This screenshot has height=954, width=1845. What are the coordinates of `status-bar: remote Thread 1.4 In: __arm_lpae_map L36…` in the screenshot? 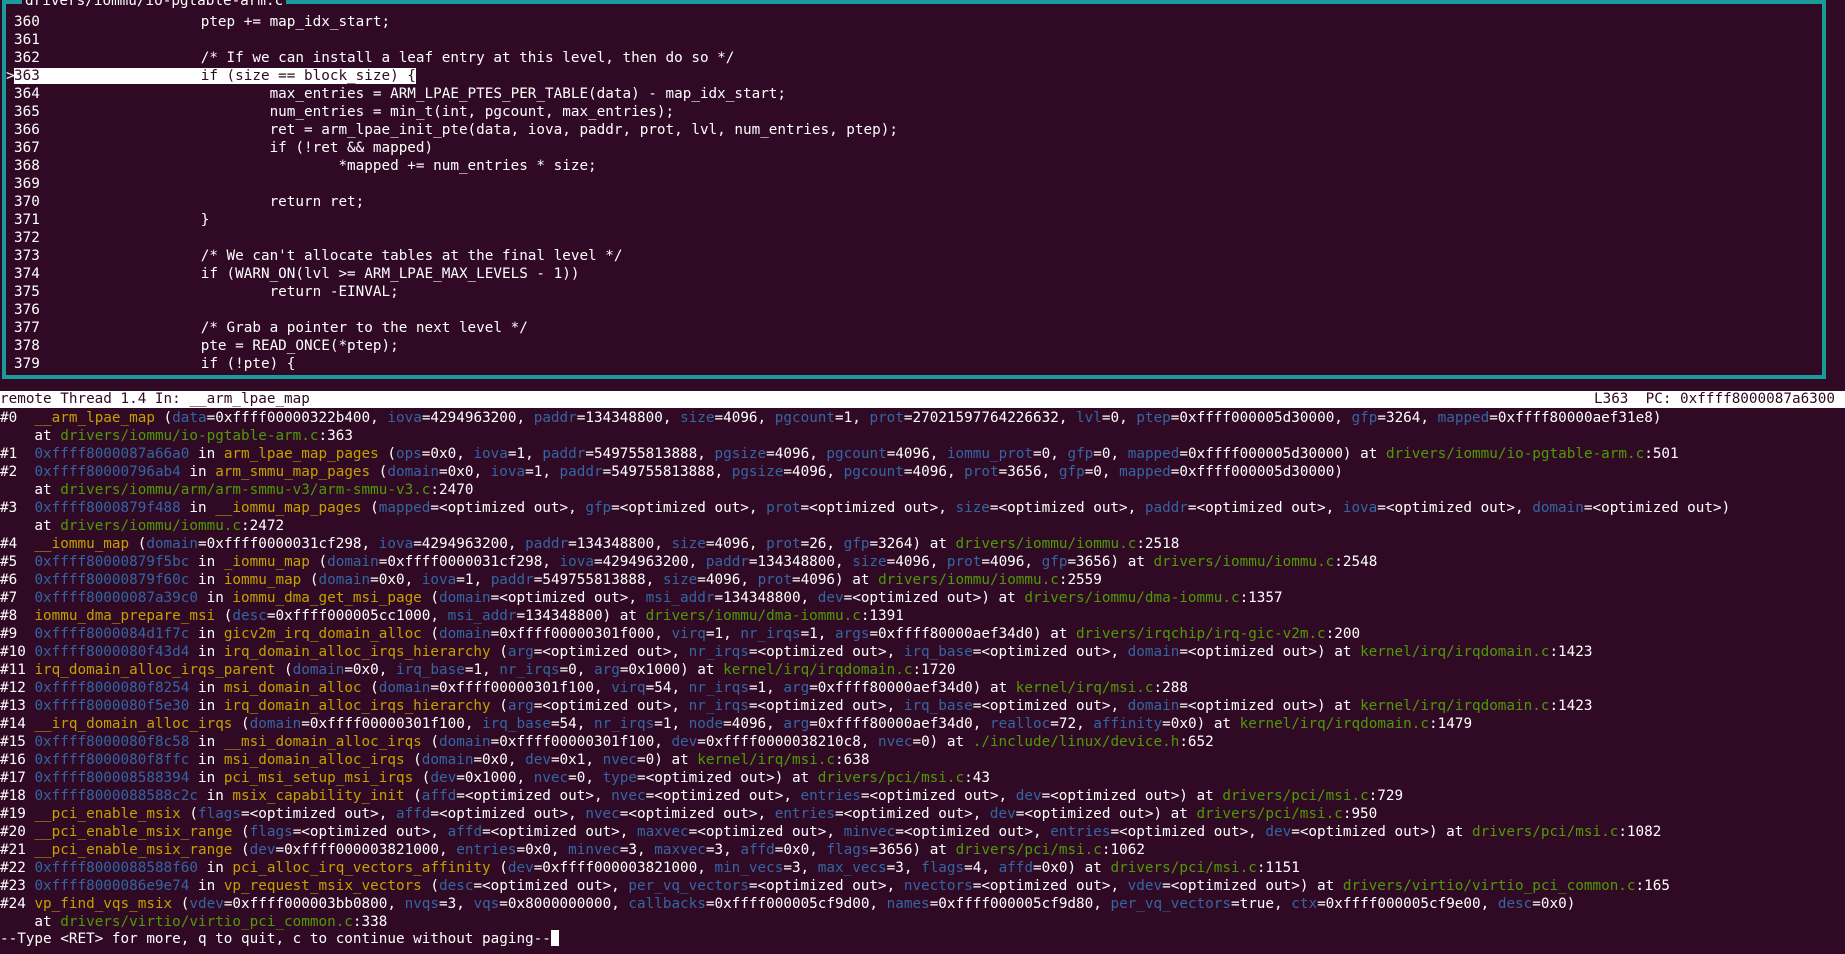 It's located at (922, 399).